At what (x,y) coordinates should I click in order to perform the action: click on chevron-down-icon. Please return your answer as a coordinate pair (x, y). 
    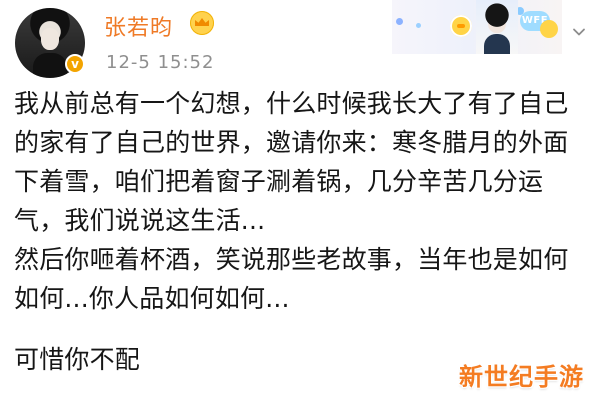
    Looking at the image, I should click on (579, 32).